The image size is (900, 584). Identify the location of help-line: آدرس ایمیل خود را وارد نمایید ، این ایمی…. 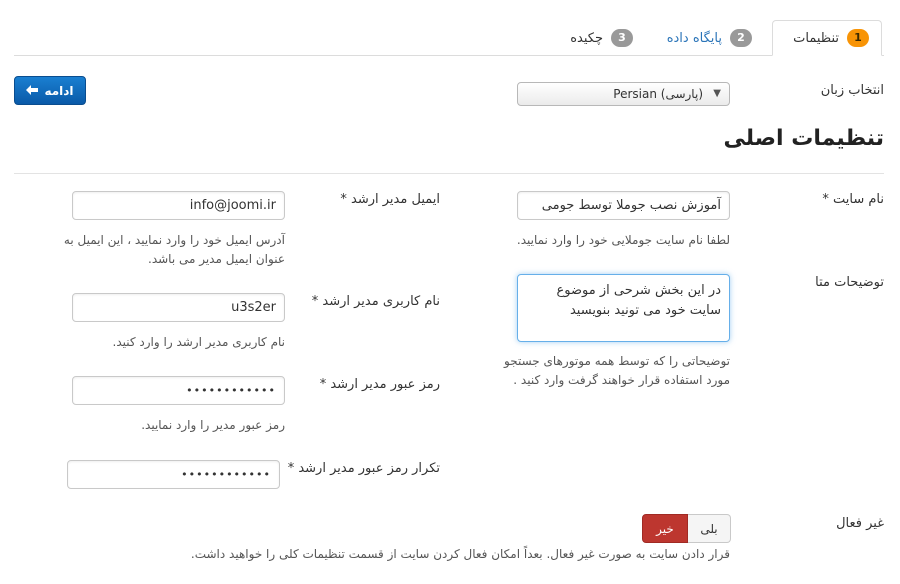
(174, 240).